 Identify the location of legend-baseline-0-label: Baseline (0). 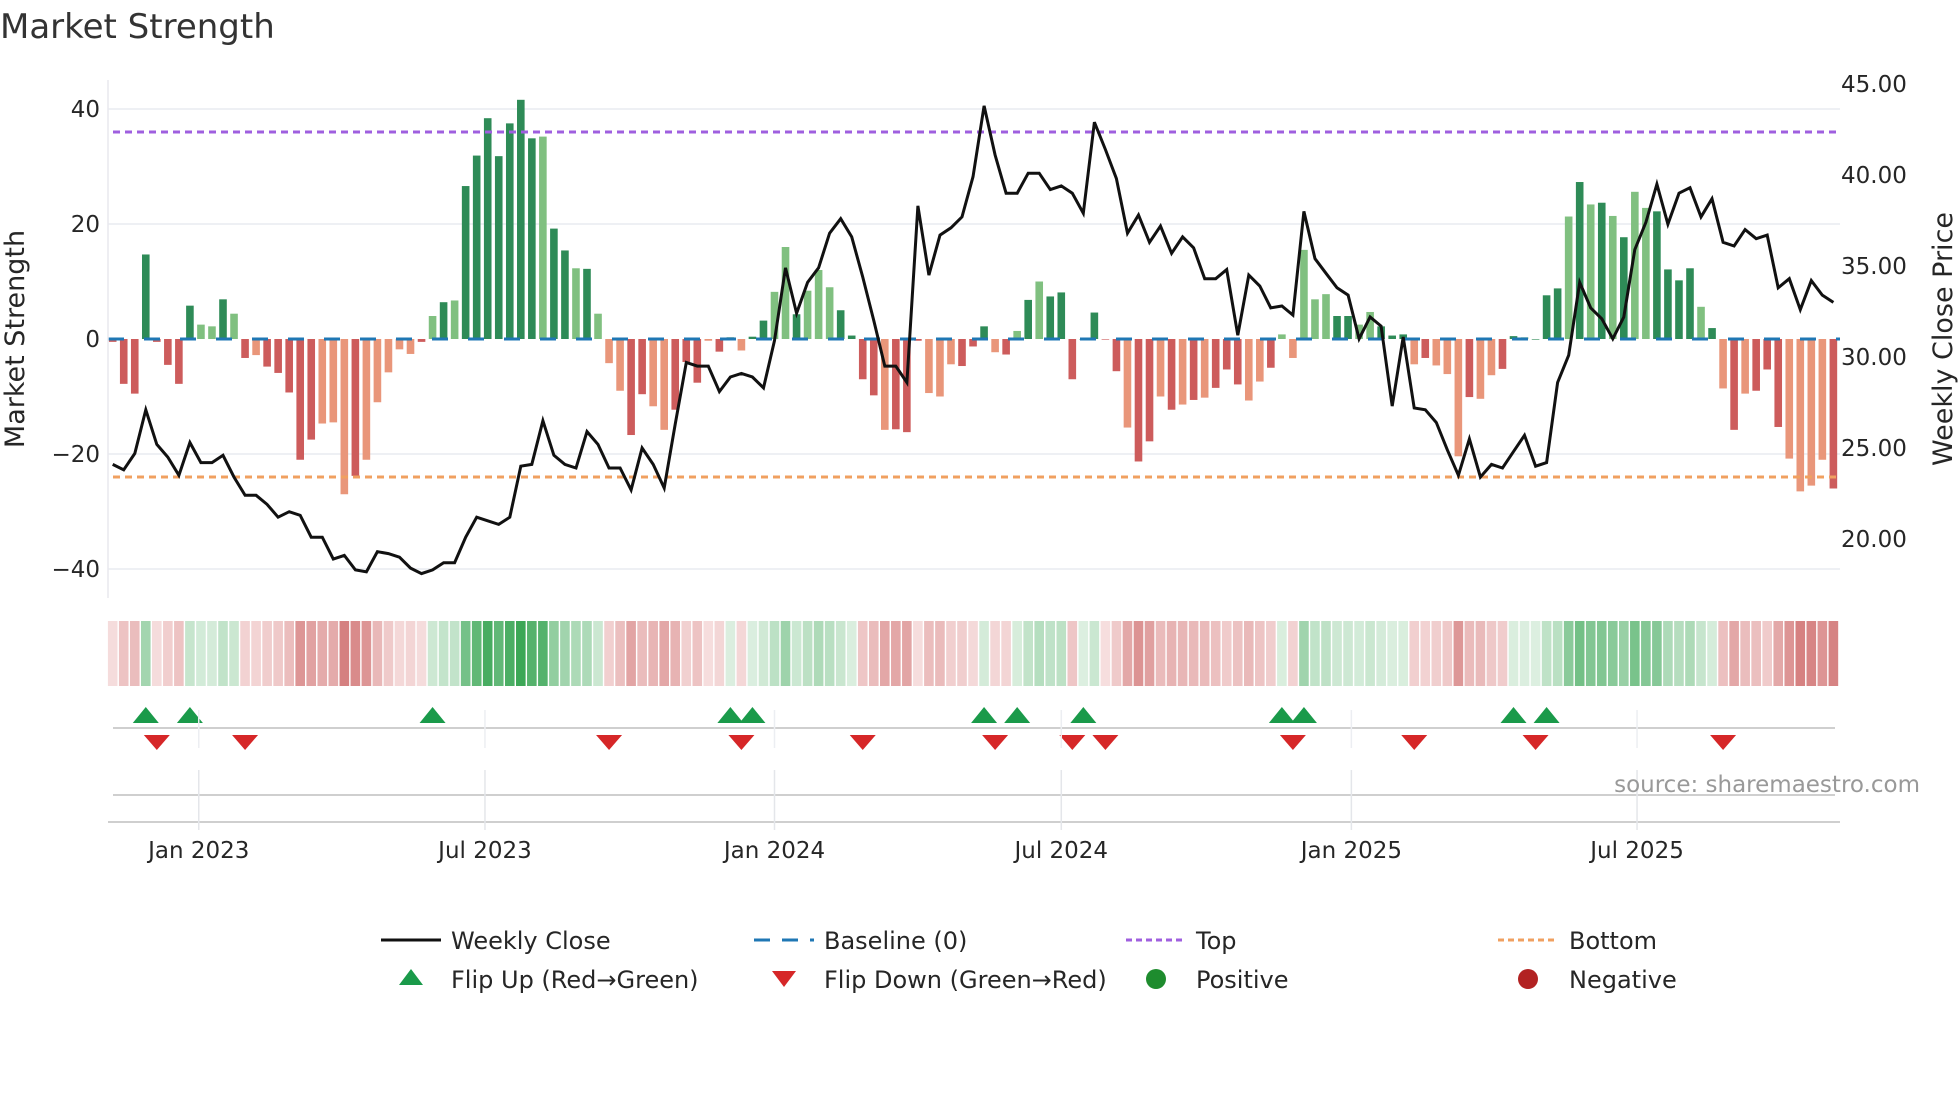
(895, 941).